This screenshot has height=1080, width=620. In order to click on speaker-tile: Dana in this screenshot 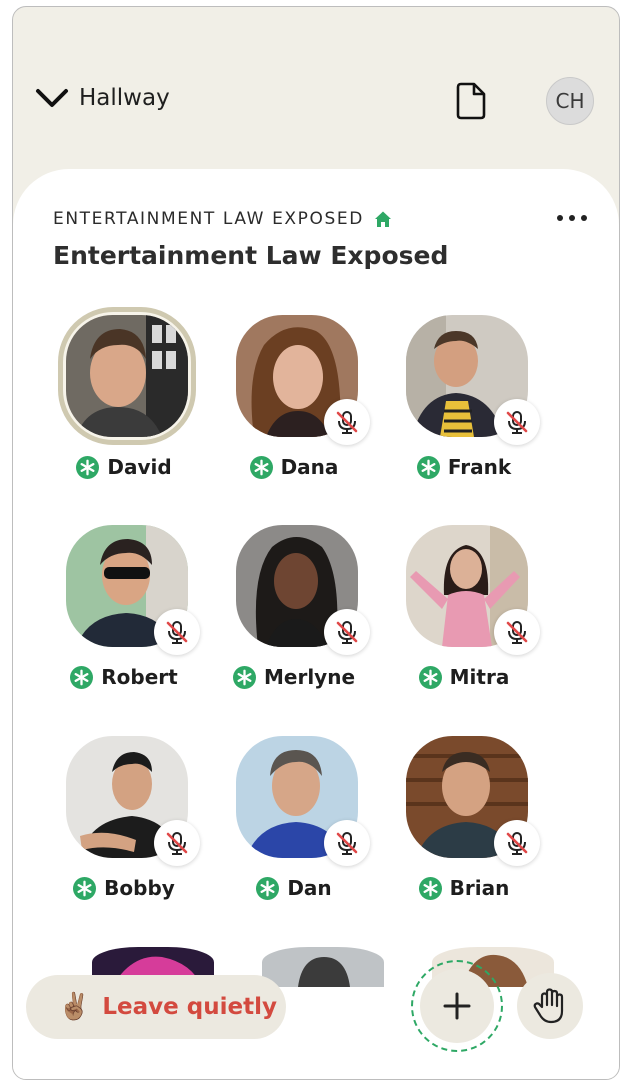, I will do `click(294, 410)`.